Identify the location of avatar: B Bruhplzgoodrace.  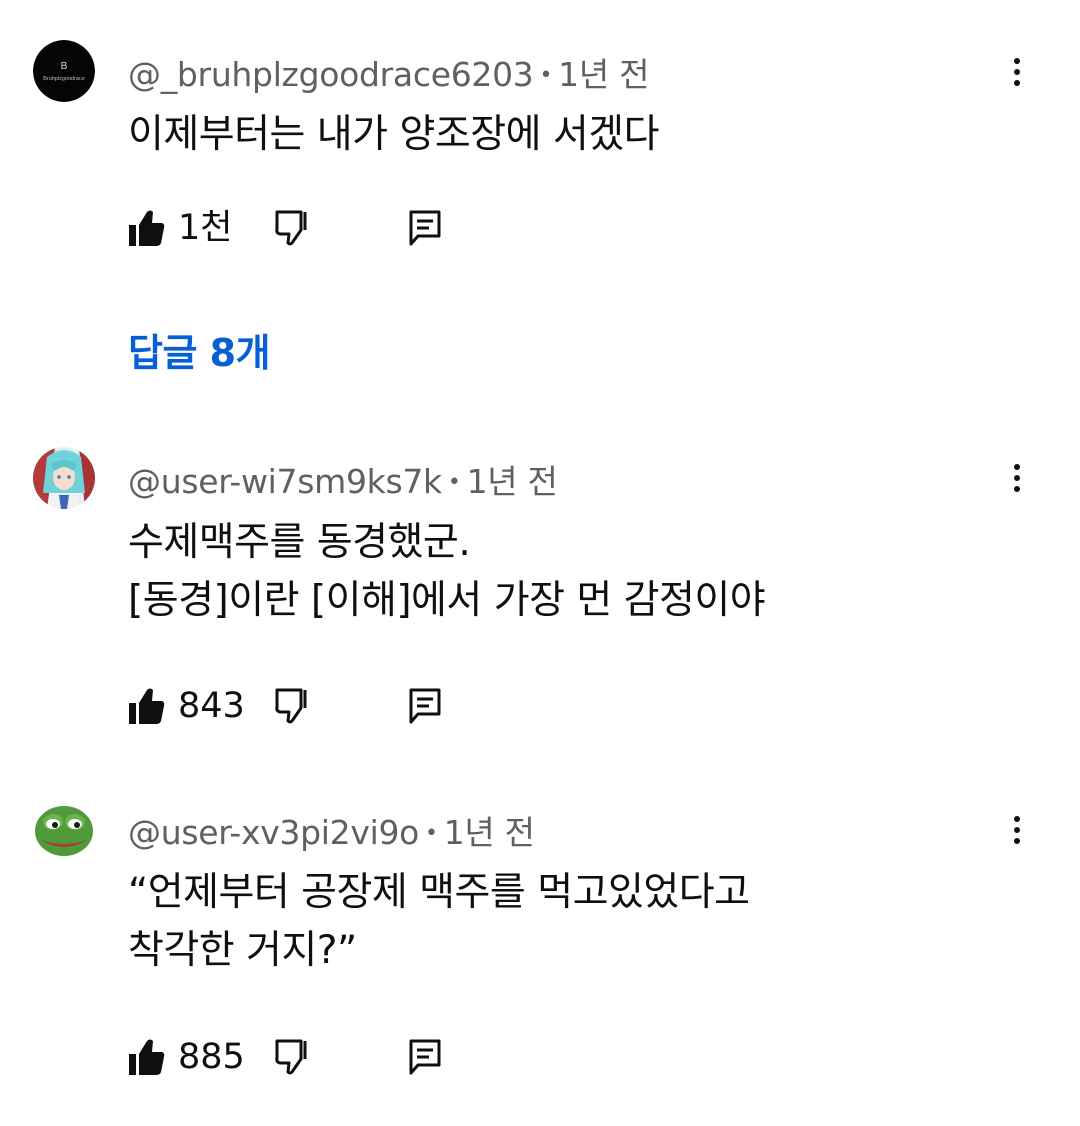
(64, 71).